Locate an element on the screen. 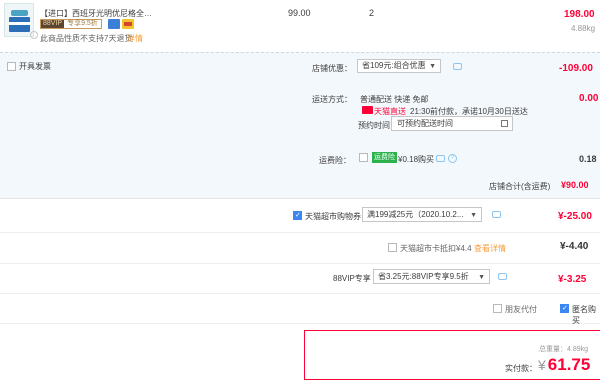  insurance-label: 运费险： is located at coordinates (335, 160).